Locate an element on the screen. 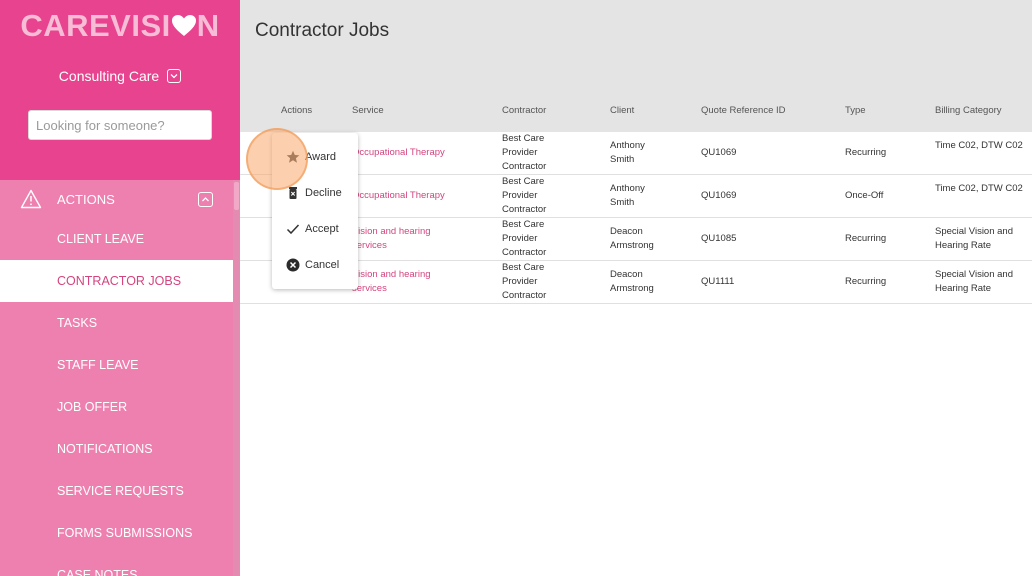 The image size is (1032, 576). nav-section-label: ACTIONS is located at coordinates (86, 199).